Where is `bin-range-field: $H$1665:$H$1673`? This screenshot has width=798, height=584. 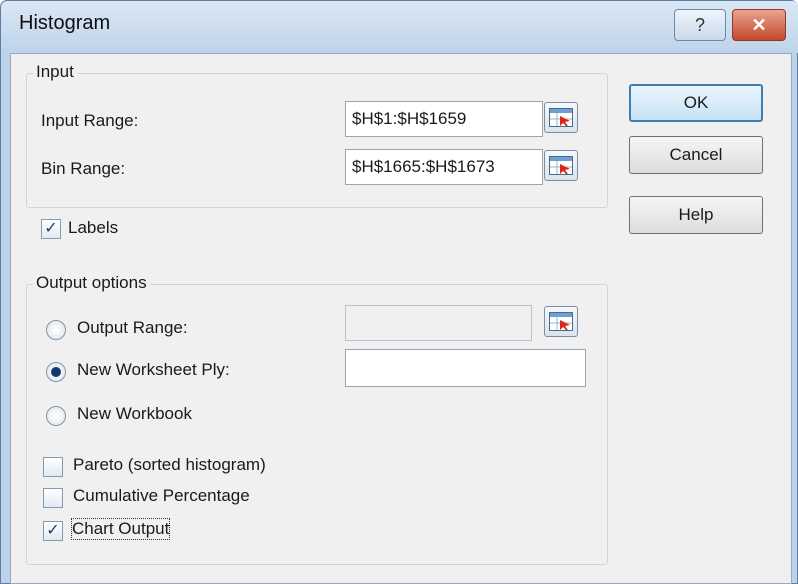 bin-range-field: $H$1665:$H$1673 is located at coordinates (444, 167).